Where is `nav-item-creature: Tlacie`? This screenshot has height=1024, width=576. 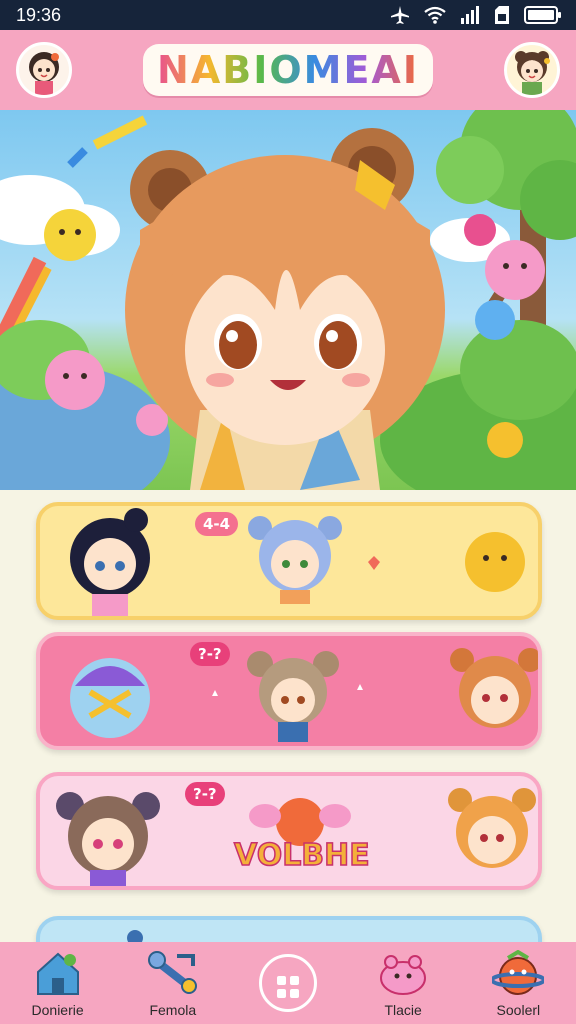 nav-item-creature: Tlacie is located at coordinates (403, 983).